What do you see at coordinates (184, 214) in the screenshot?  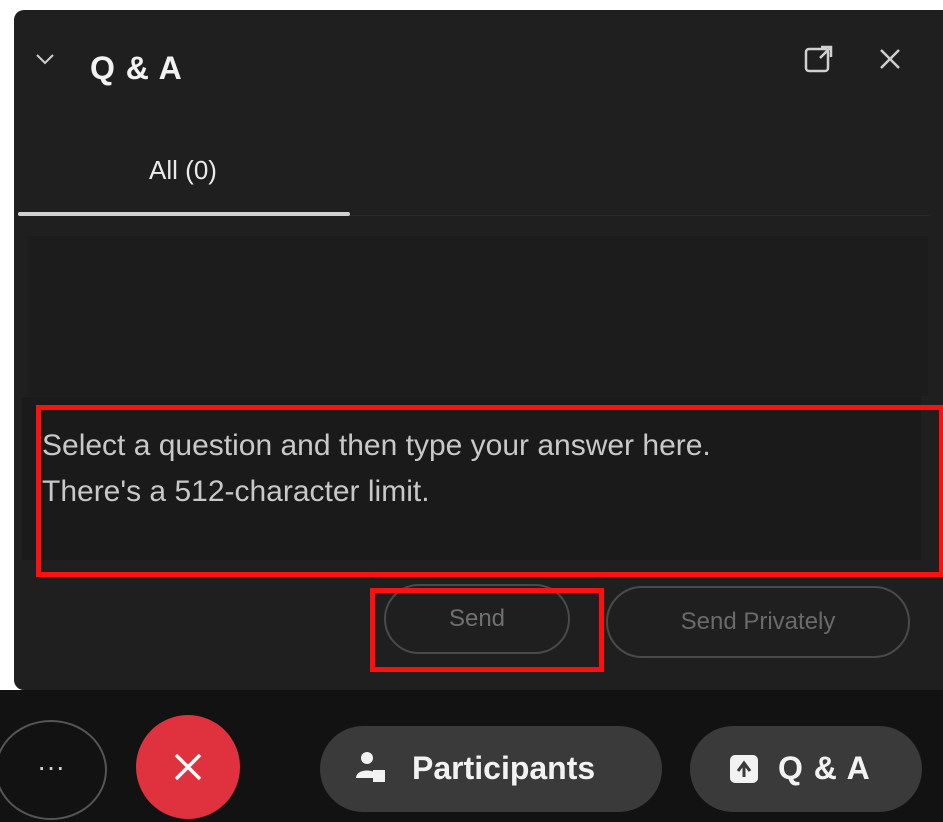 I see `tab-selected-indicator` at bounding box center [184, 214].